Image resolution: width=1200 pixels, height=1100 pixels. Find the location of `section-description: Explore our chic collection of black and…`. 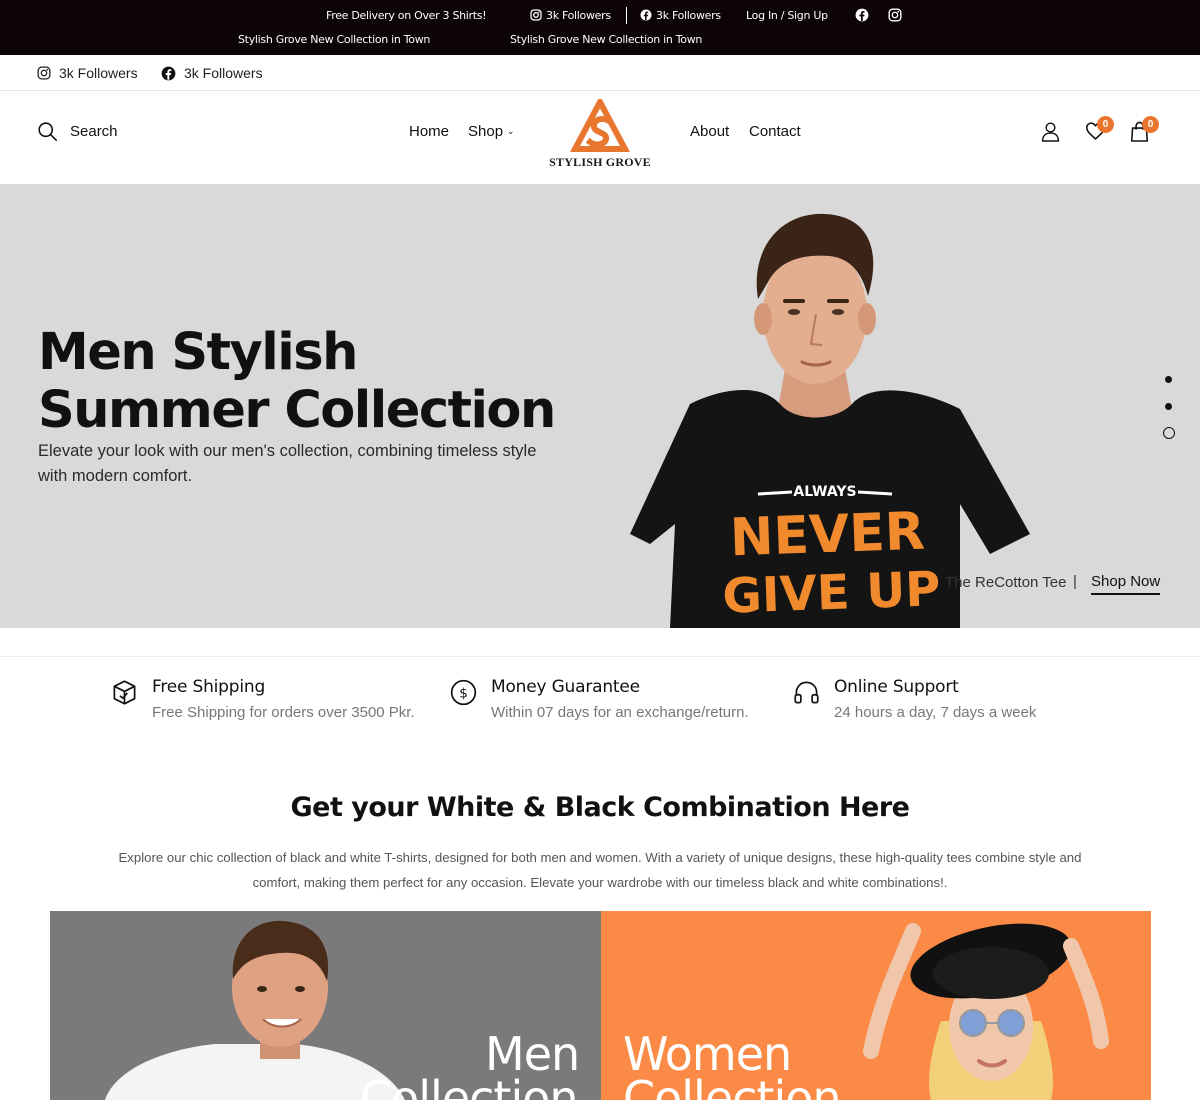

section-description: Explore our chic collection of black and… is located at coordinates (600, 870).